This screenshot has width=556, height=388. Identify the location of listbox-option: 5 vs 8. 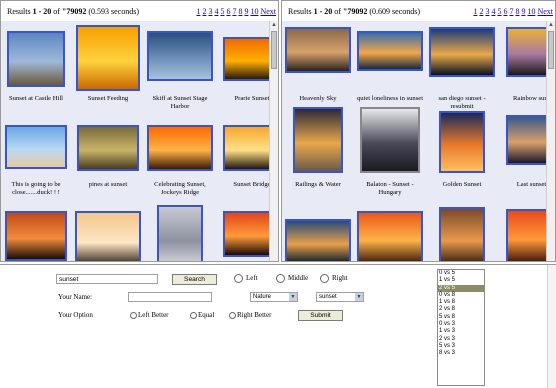
(461, 317).